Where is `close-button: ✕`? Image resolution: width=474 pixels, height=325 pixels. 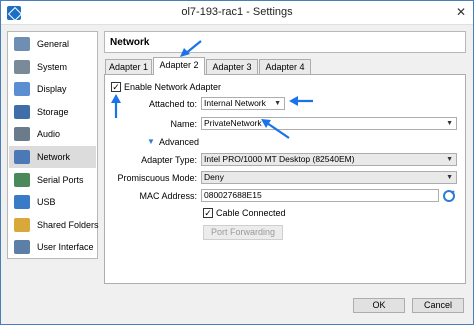 close-button: ✕ is located at coordinates (461, 12).